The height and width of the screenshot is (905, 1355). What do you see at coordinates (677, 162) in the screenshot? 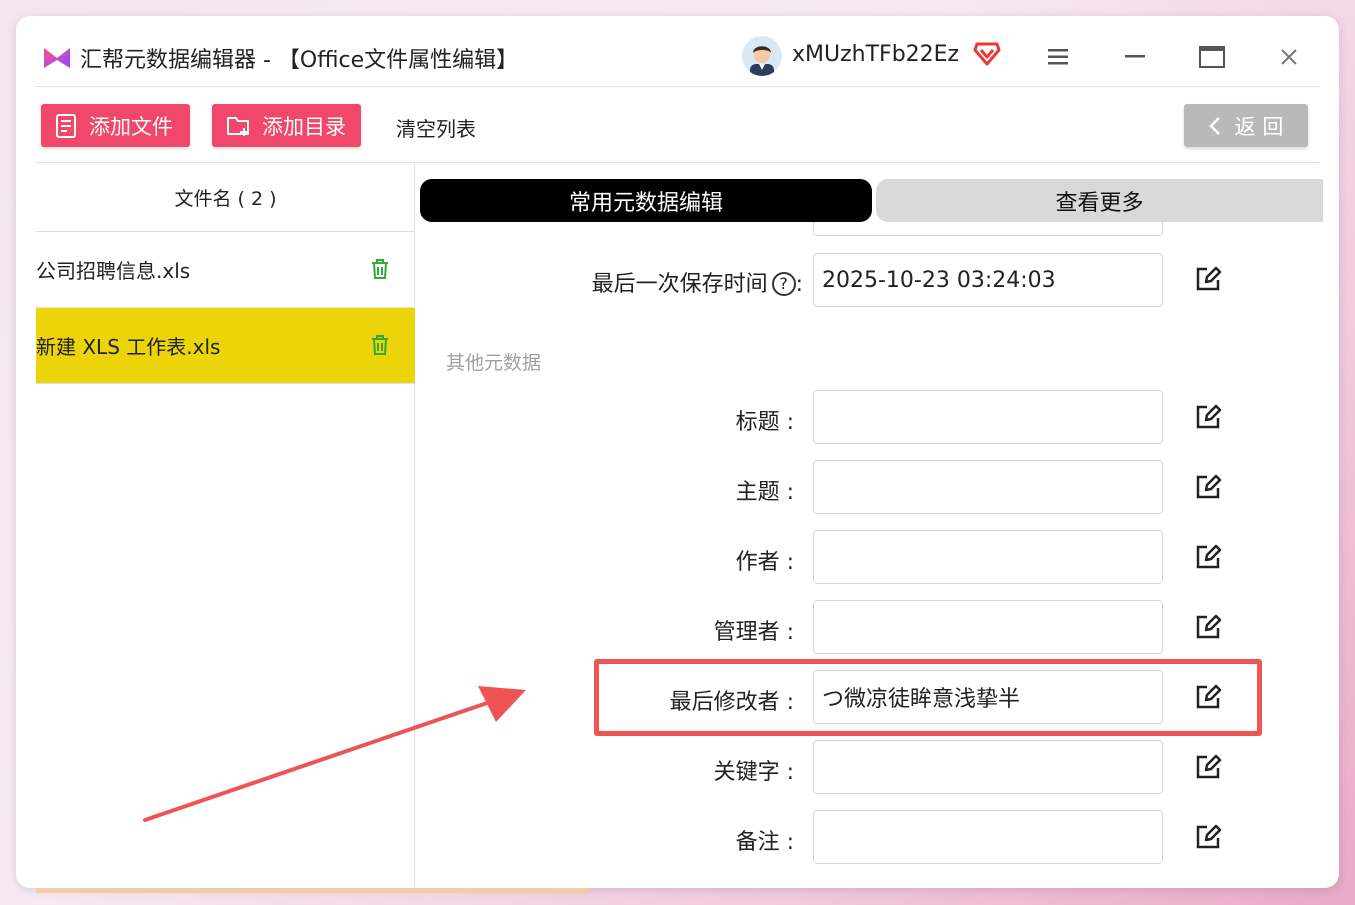
I see `toolbar-divider` at bounding box center [677, 162].